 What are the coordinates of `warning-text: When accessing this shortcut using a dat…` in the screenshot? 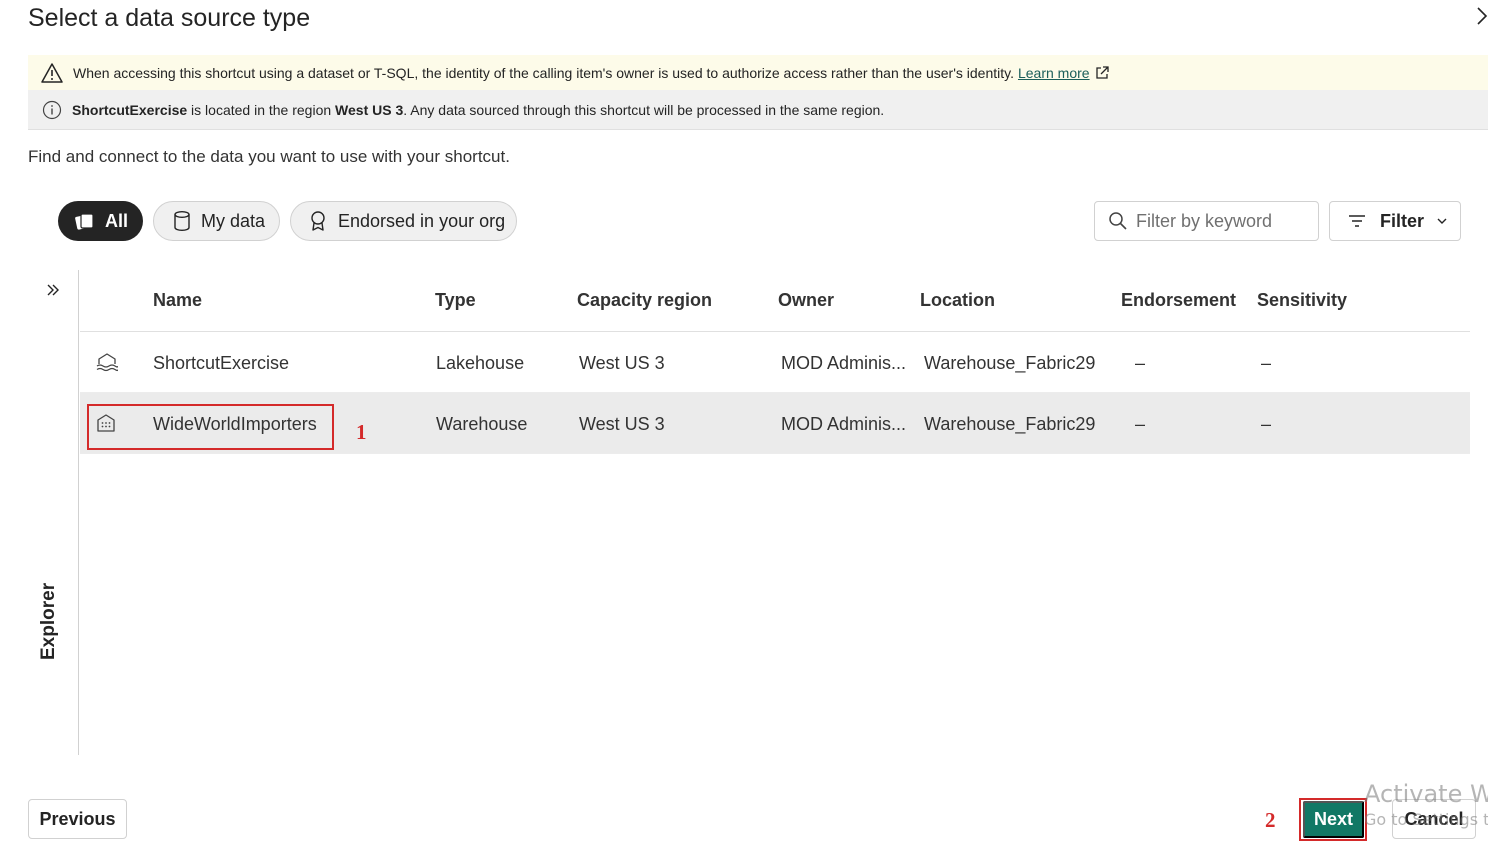 It's located at (543, 72).